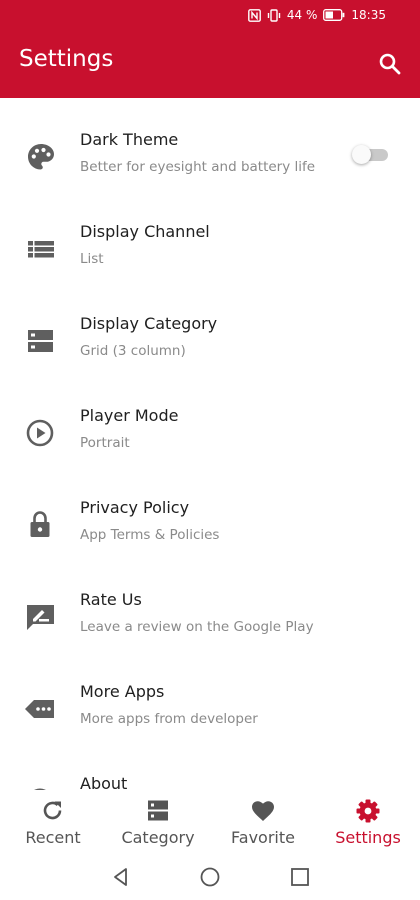 This screenshot has width=420, height=900. What do you see at coordinates (41, 249) in the screenshot?
I see `view-list-icon` at bounding box center [41, 249].